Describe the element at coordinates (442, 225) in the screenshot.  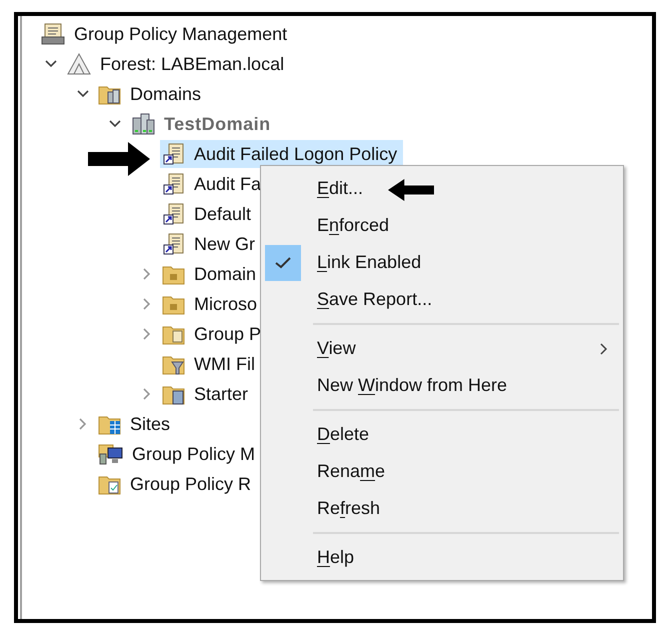
I see `menu-item: Enforced` at that location.